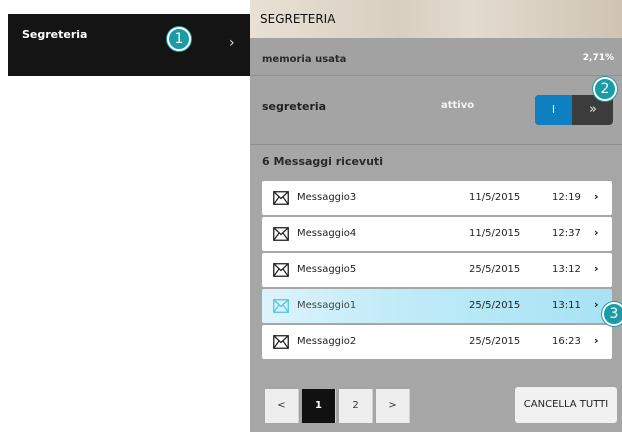 Image resolution: width=622 pixels, height=432 pixels. I want to click on prev-page-button: <, so click(282, 406).